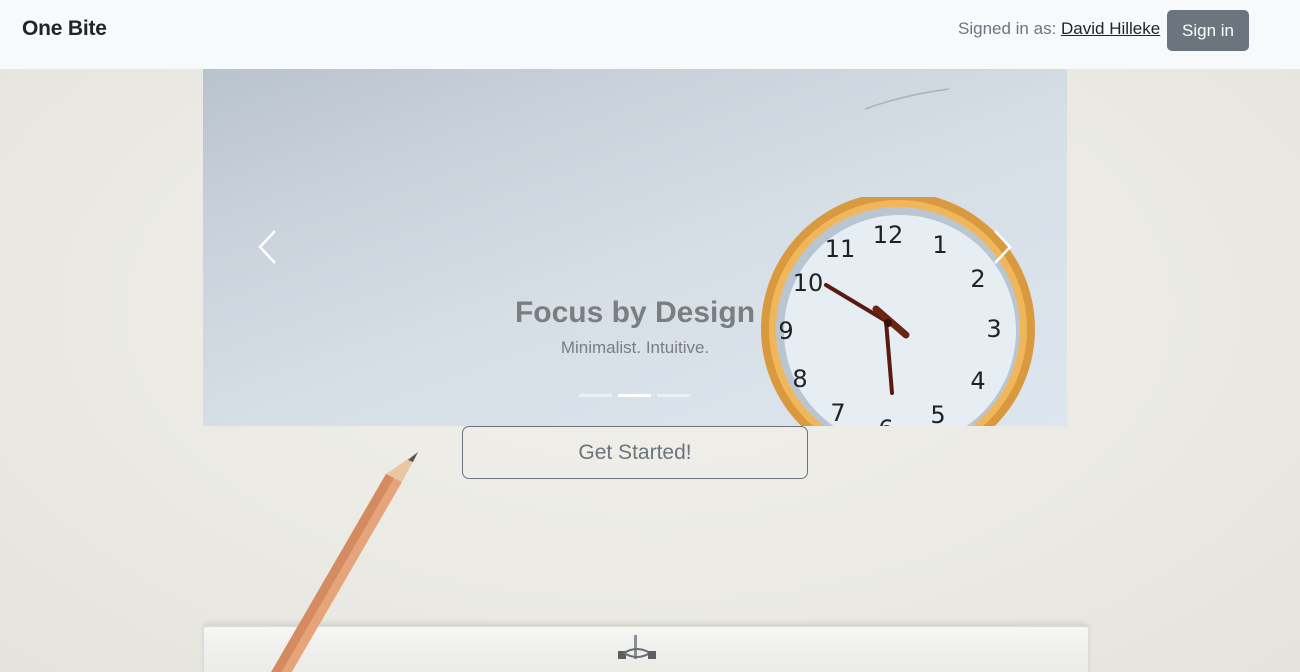  I want to click on carousel-indicators, so click(634, 395).